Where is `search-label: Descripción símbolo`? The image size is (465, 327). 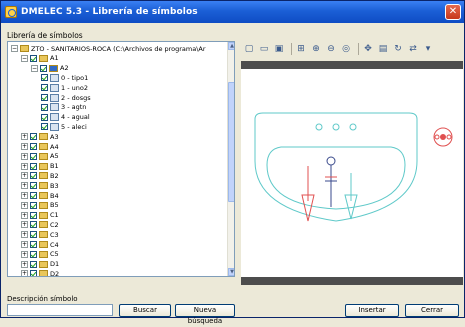 search-label: Descripción símbolo is located at coordinates (42, 299).